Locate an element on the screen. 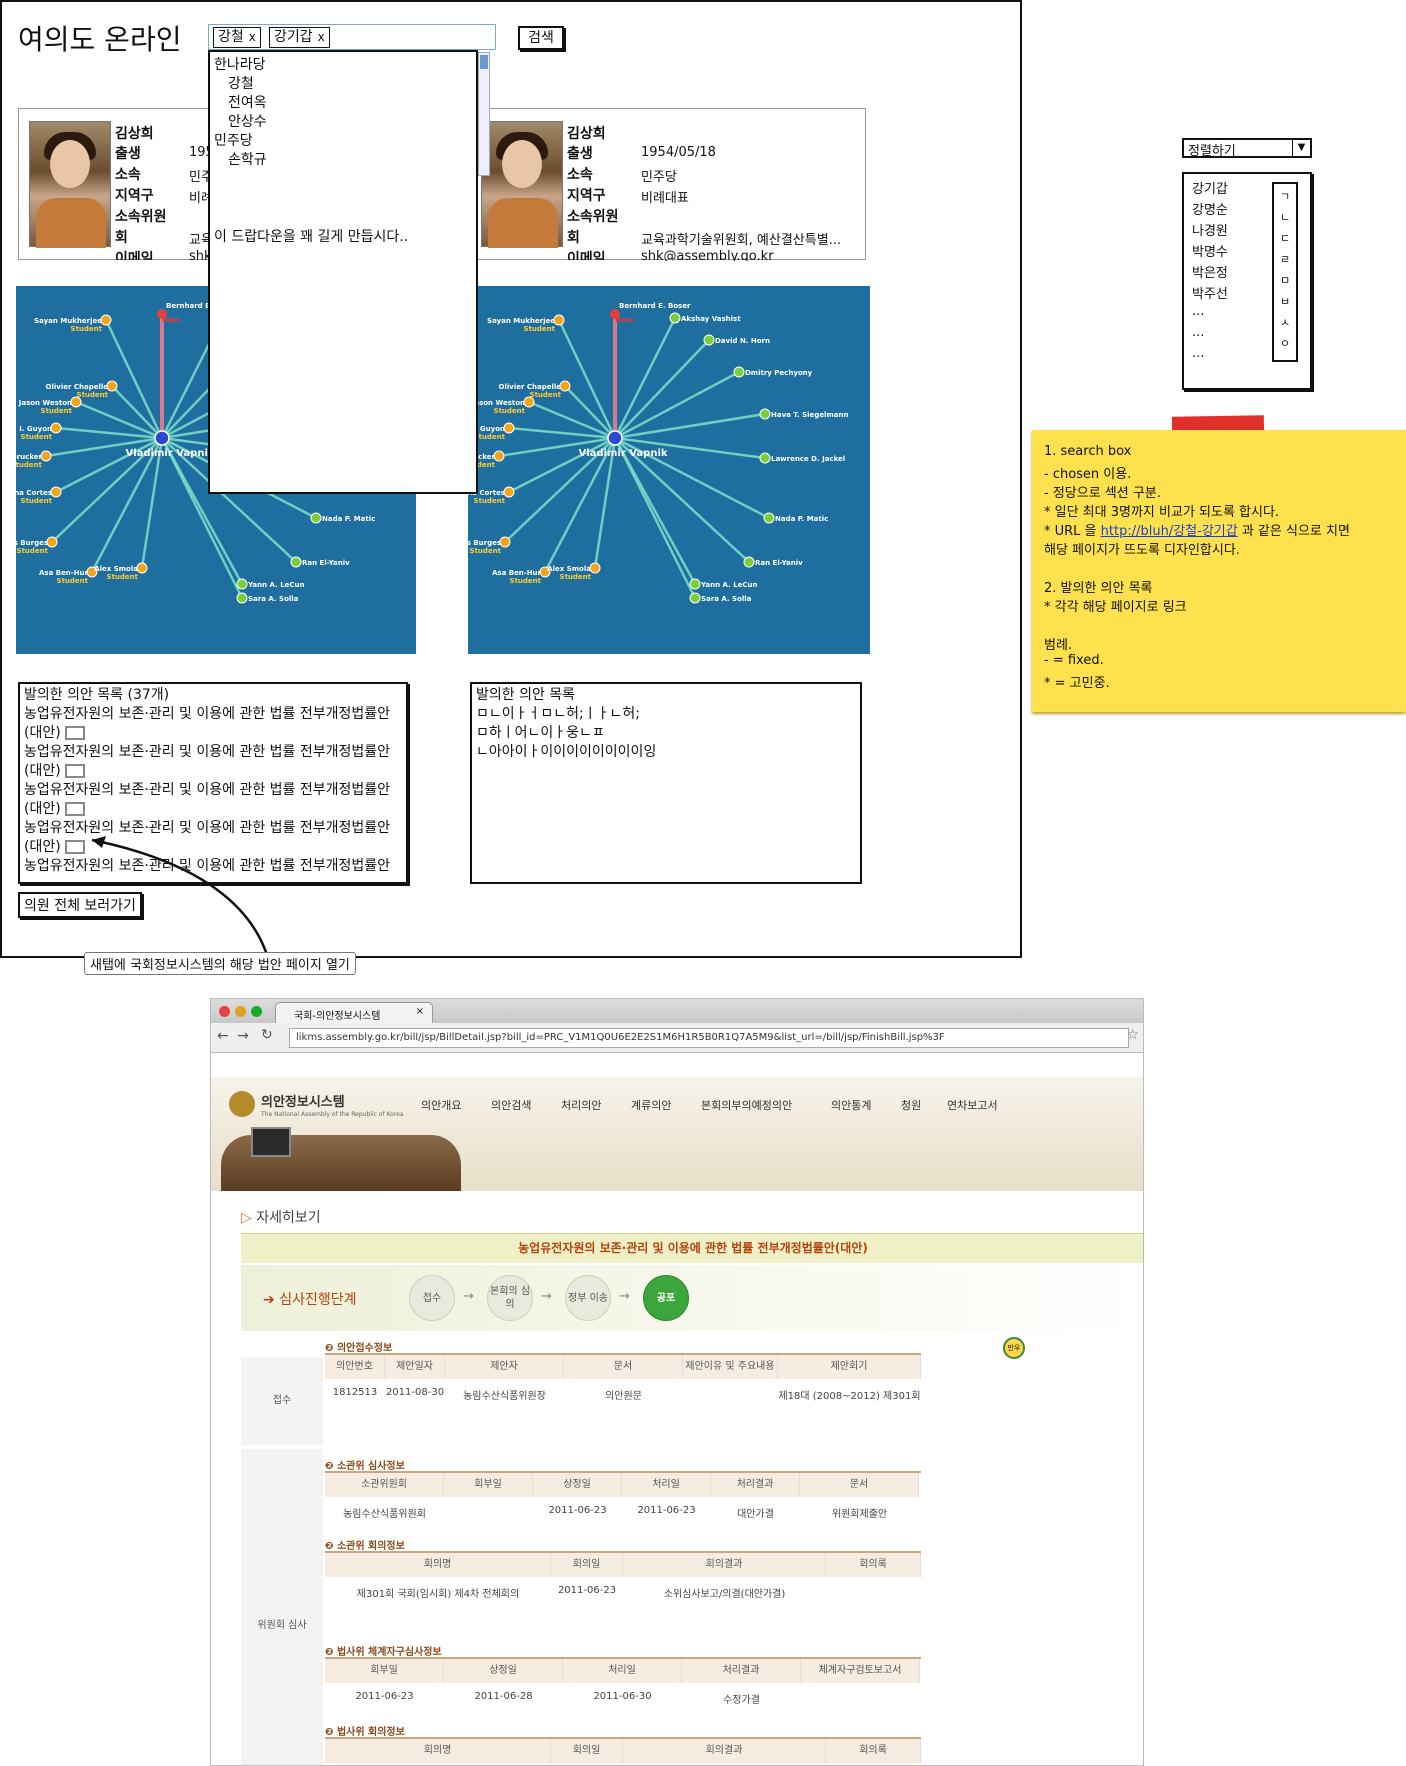 Image resolution: width=1406 pixels, height=1766 pixels. minimize-icon is located at coordinates (240, 1011).